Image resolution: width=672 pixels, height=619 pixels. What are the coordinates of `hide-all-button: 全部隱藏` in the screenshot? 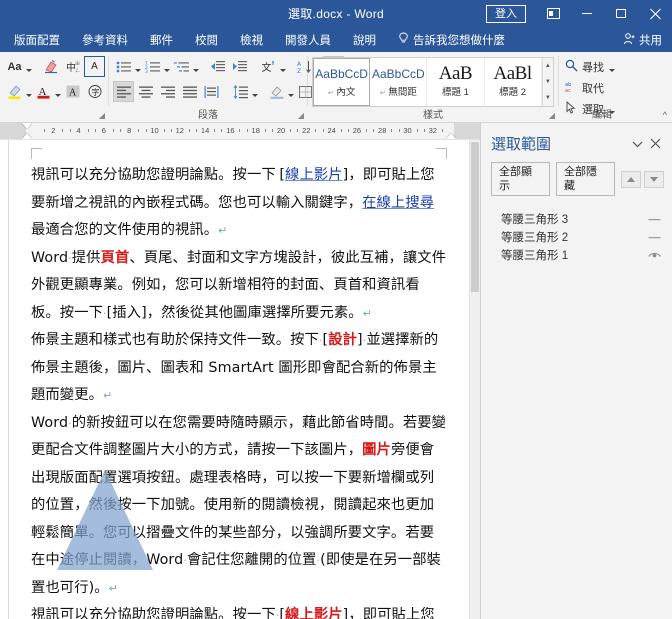 It's located at (585, 179).